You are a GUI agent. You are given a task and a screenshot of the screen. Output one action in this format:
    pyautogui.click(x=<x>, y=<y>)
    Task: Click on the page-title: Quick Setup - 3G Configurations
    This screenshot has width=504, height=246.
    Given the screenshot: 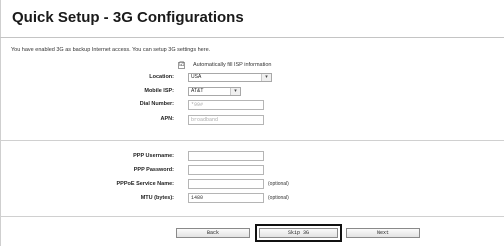 What is the action you would take?
    pyautogui.click(x=128, y=17)
    